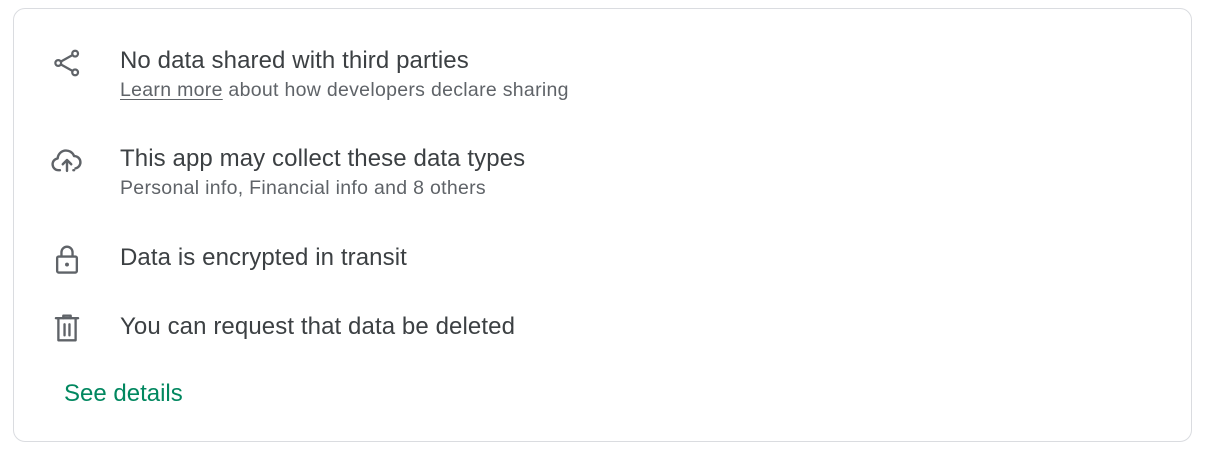 This screenshot has width=1209, height=451. I want to click on deletion-title: You can request that data be deleted, so click(318, 326).